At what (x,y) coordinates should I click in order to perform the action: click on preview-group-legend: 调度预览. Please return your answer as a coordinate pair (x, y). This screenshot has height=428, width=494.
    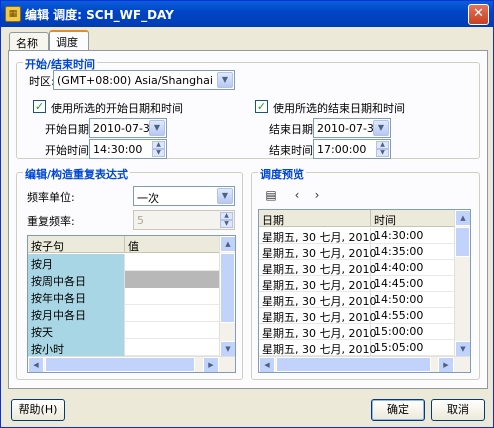
    Looking at the image, I should click on (282, 174).